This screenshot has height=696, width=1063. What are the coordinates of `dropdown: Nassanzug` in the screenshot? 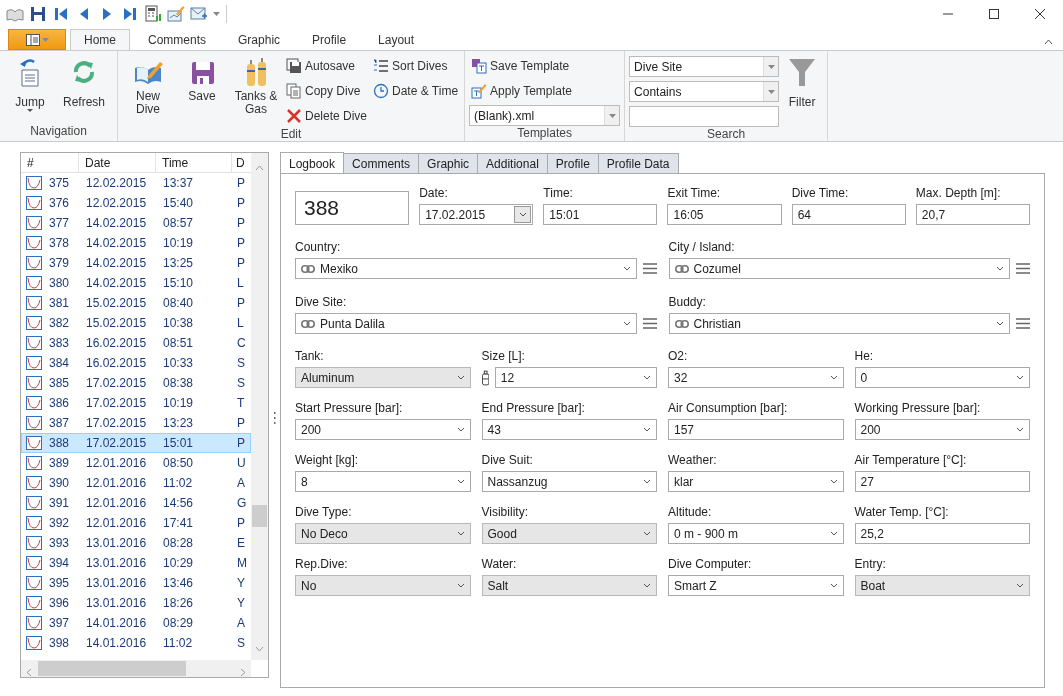 It's located at (569, 481).